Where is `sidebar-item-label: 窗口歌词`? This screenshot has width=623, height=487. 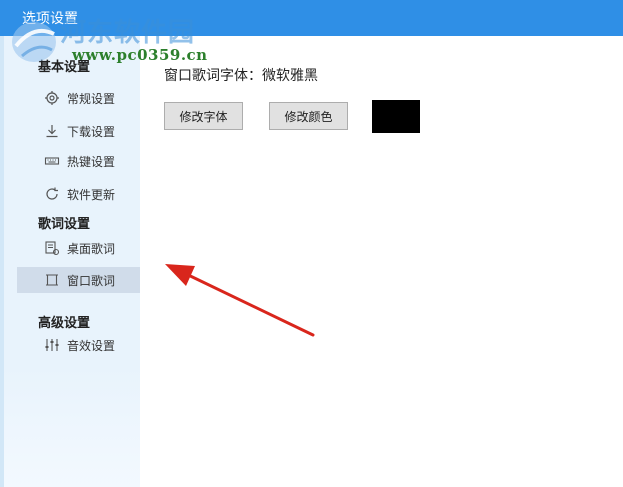 sidebar-item-label: 窗口歌词 is located at coordinates (91, 281).